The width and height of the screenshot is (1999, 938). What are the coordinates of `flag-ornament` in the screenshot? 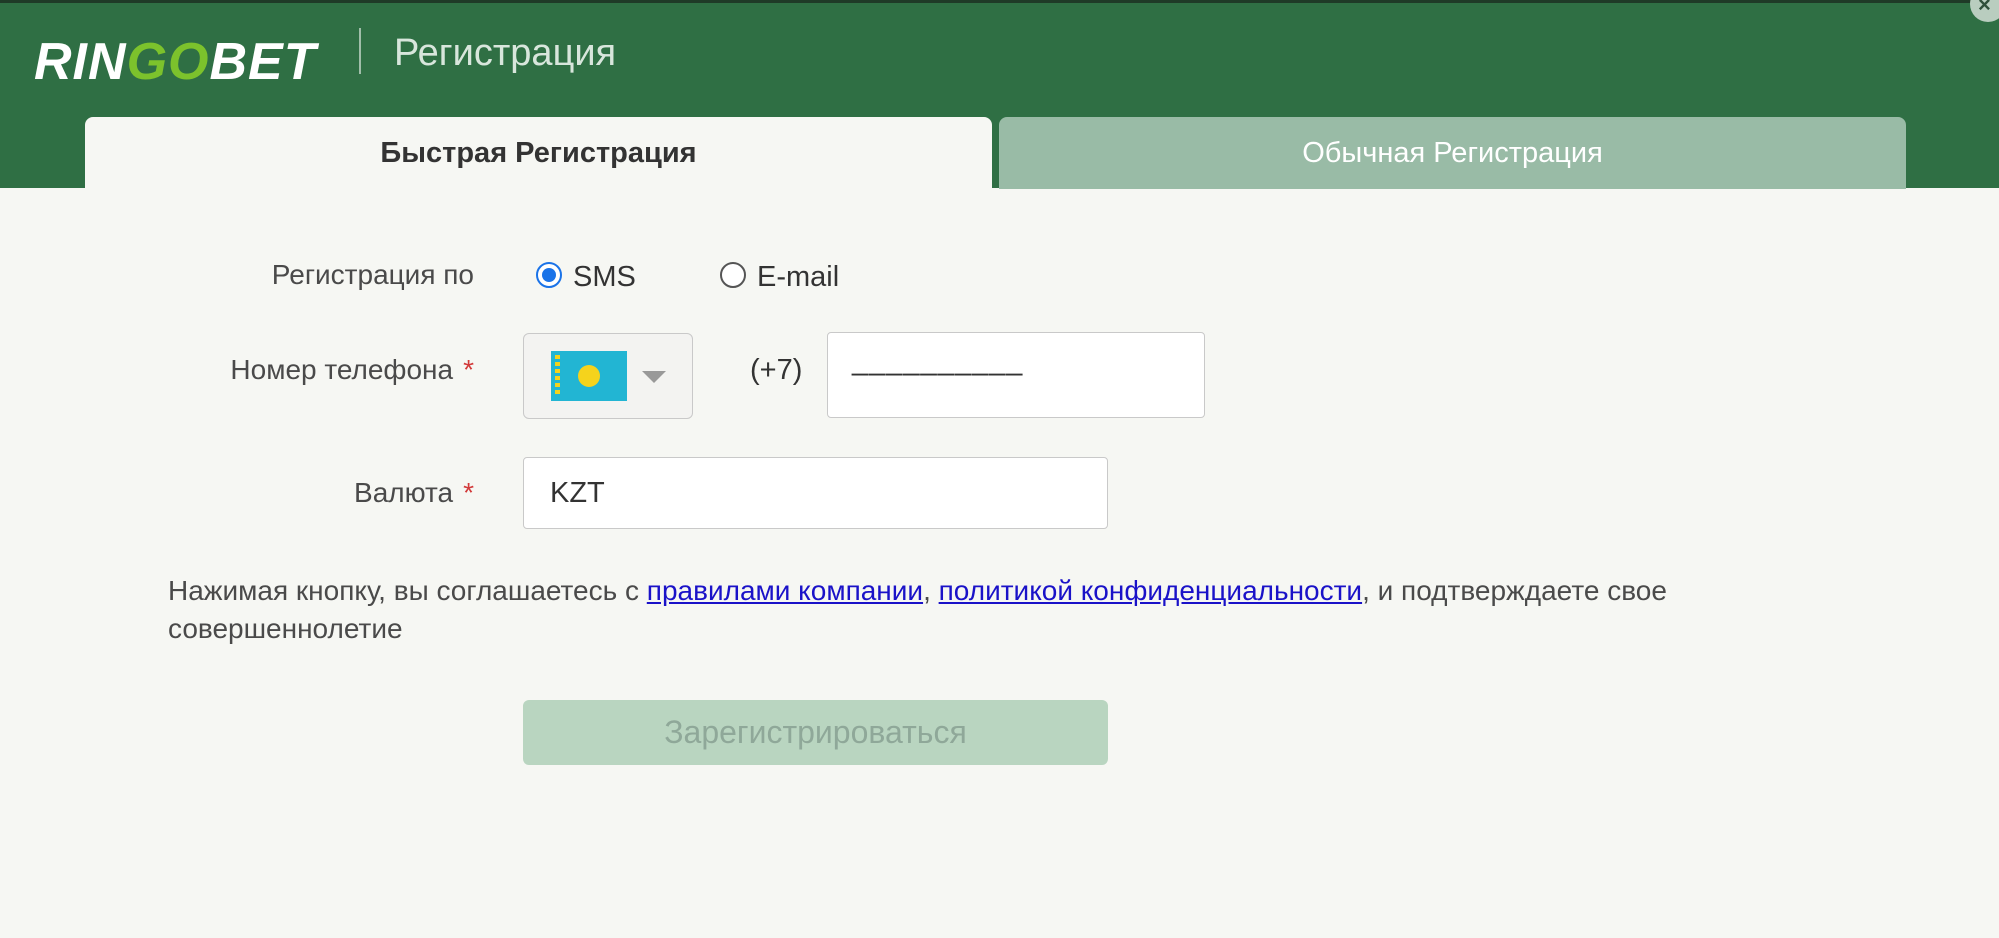 It's located at (557, 376).